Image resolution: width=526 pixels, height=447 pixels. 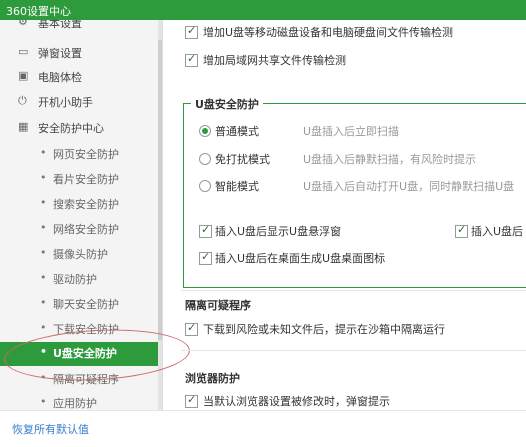 What do you see at coordinates (160, 190) in the screenshot?
I see `scrollbar-thumb` at bounding box center [160, 190].